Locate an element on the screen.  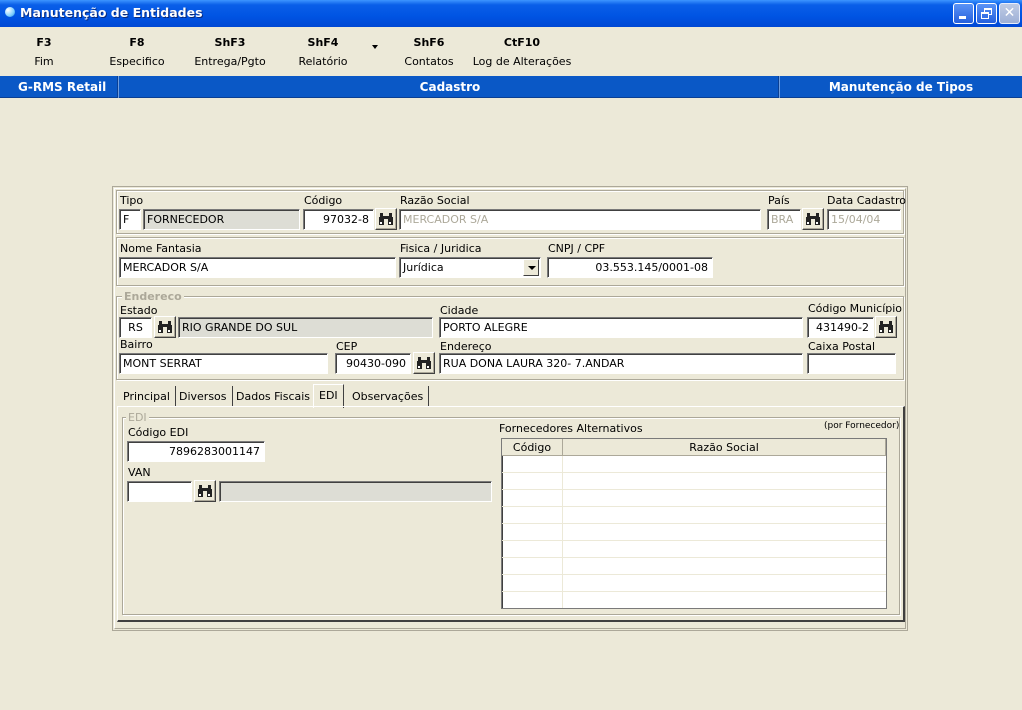
fkey-label: Fim is located at coordinates (44, 61).